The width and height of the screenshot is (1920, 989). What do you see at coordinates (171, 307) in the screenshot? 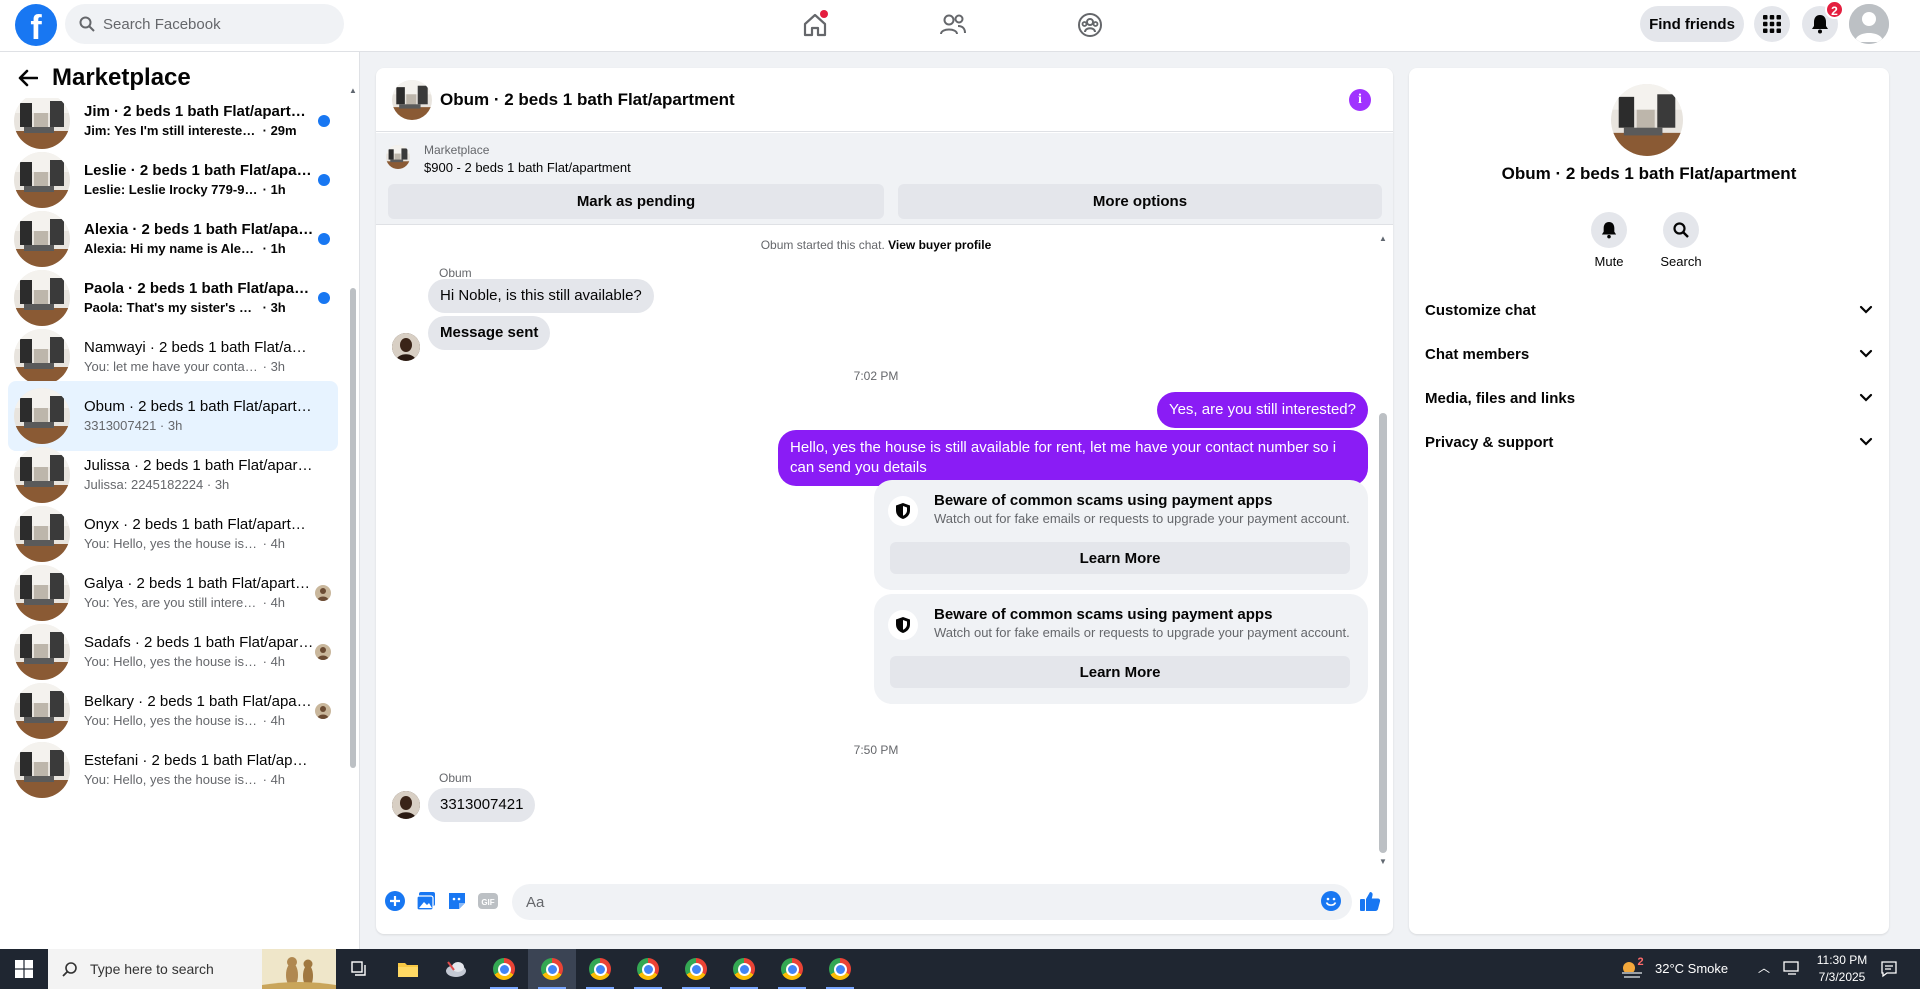
I see `conversation-preview: Paola: That's my sister's number` at bounding box center [171, 307].